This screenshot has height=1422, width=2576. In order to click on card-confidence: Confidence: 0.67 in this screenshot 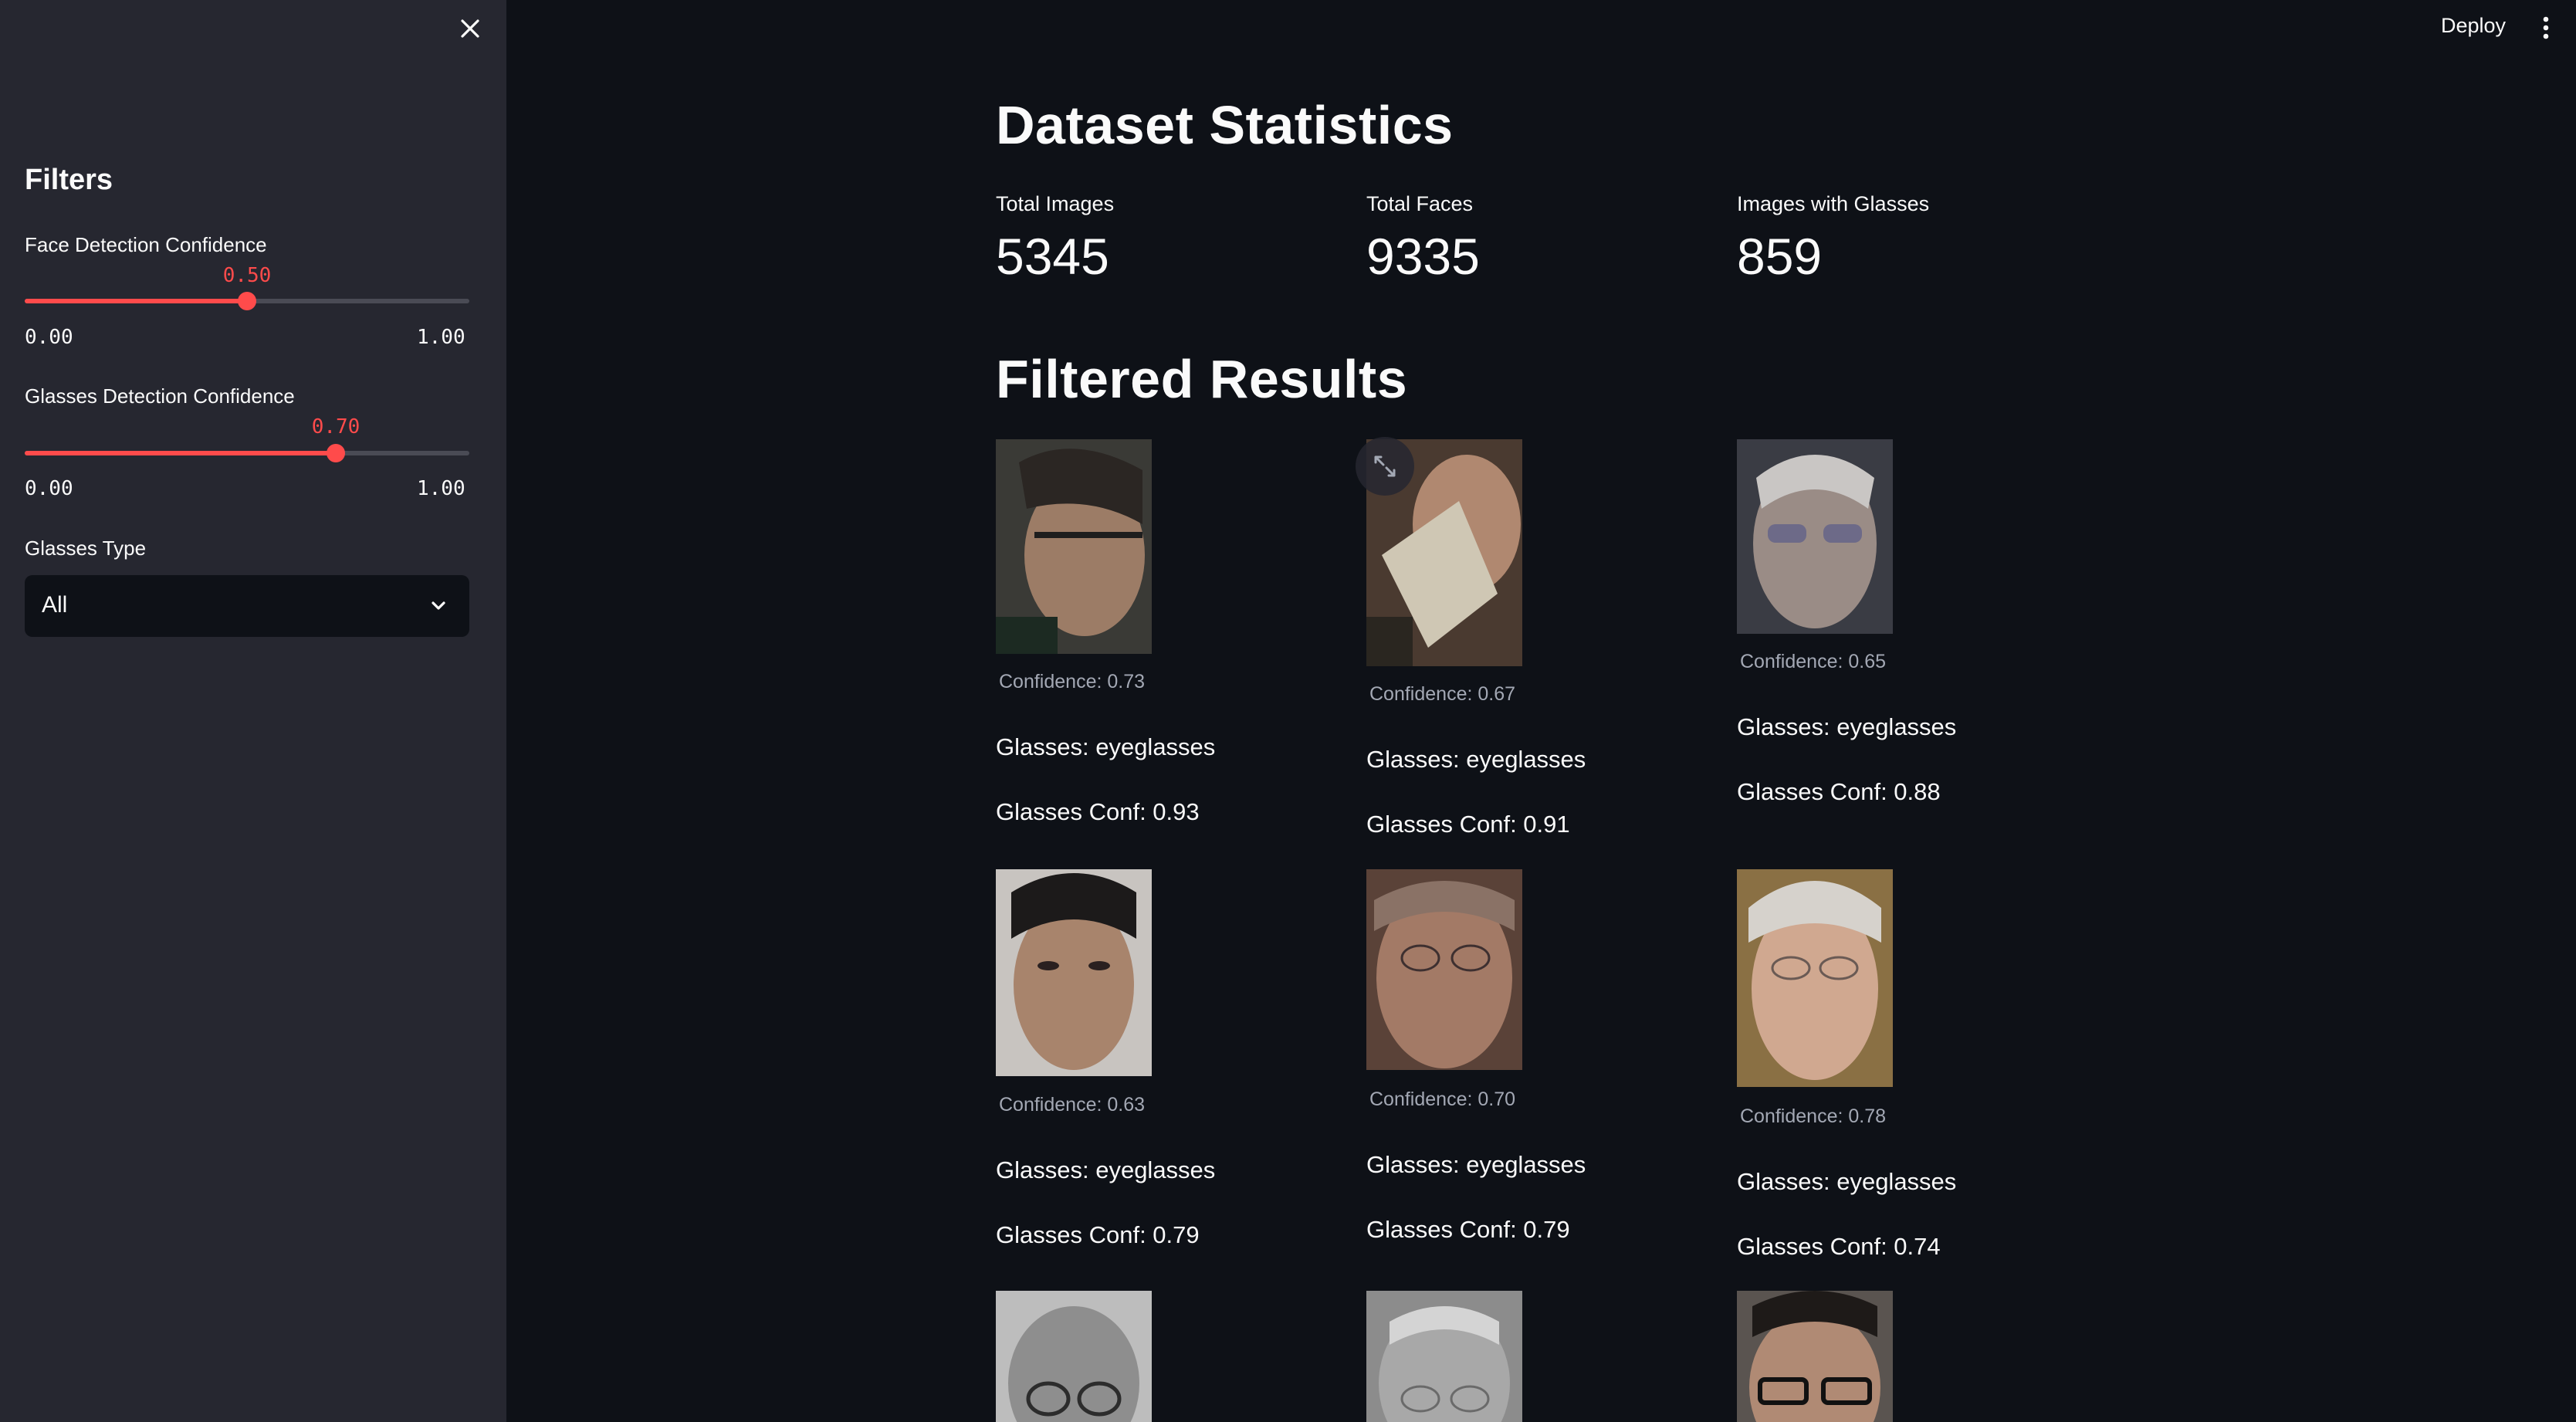, I will do `click(1442, 694)`.